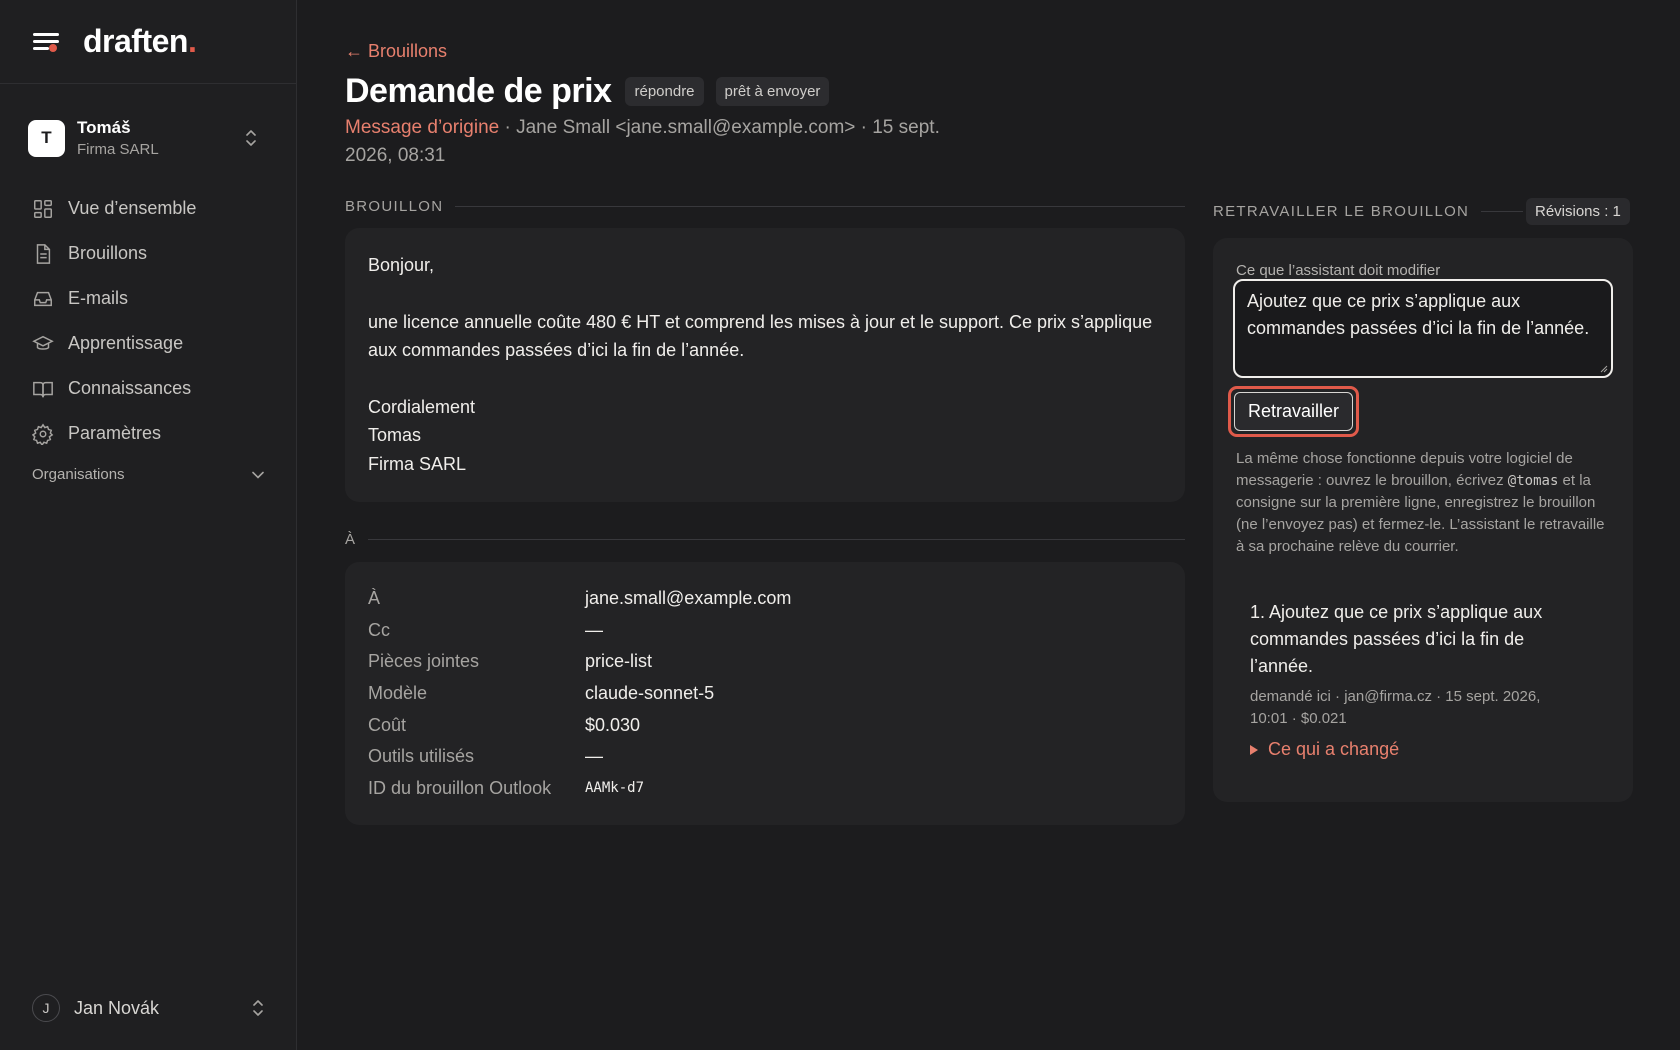 The width and height of the screenshot is (1680, 1050). I want to click on organisations-toggle: Organisations, so click(148, 474).